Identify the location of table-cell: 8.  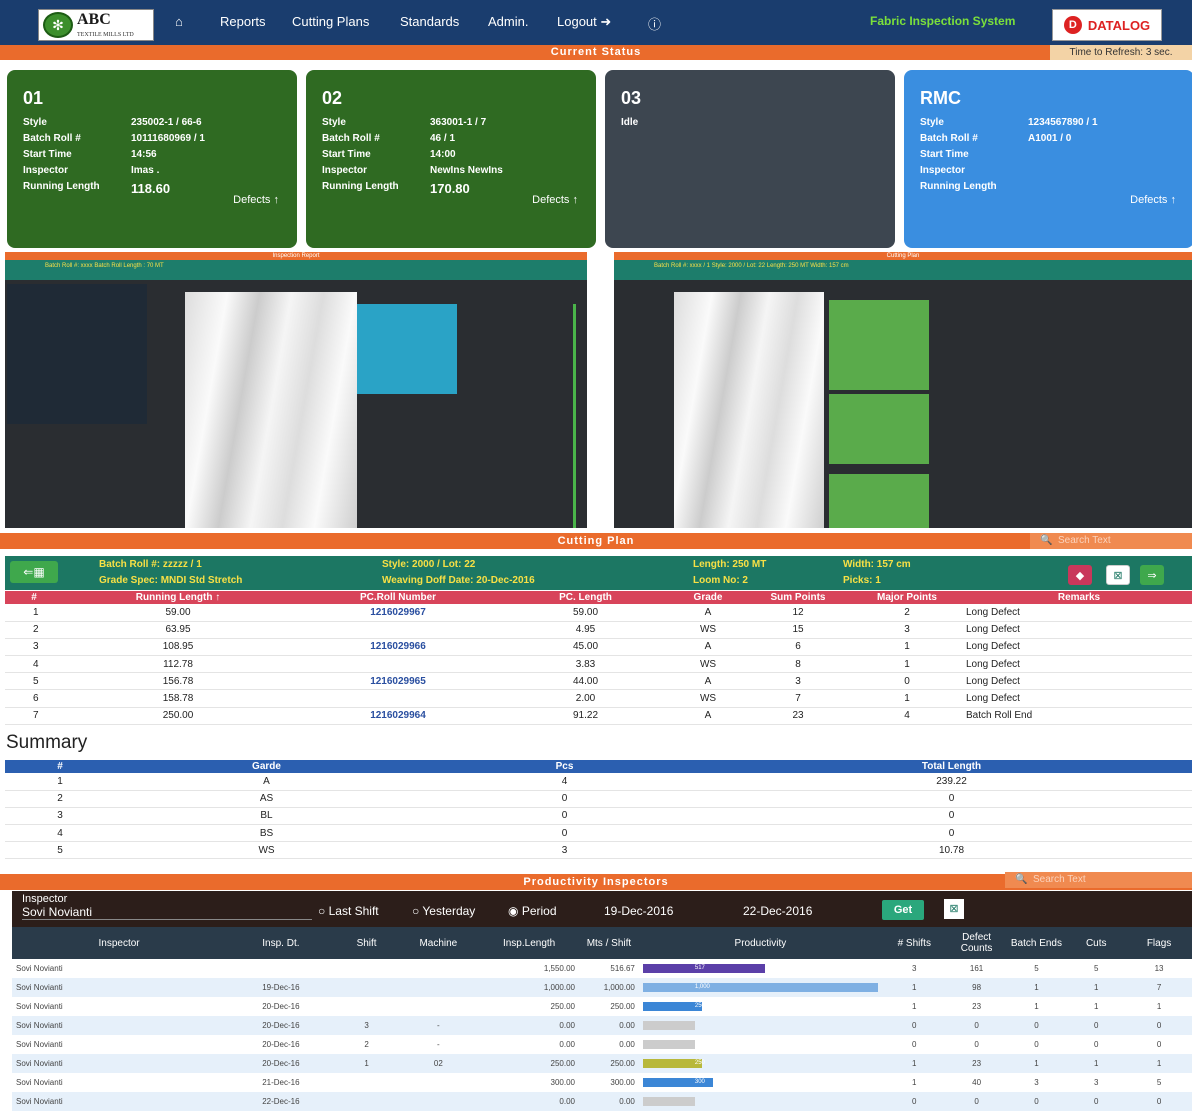
(798, 664).